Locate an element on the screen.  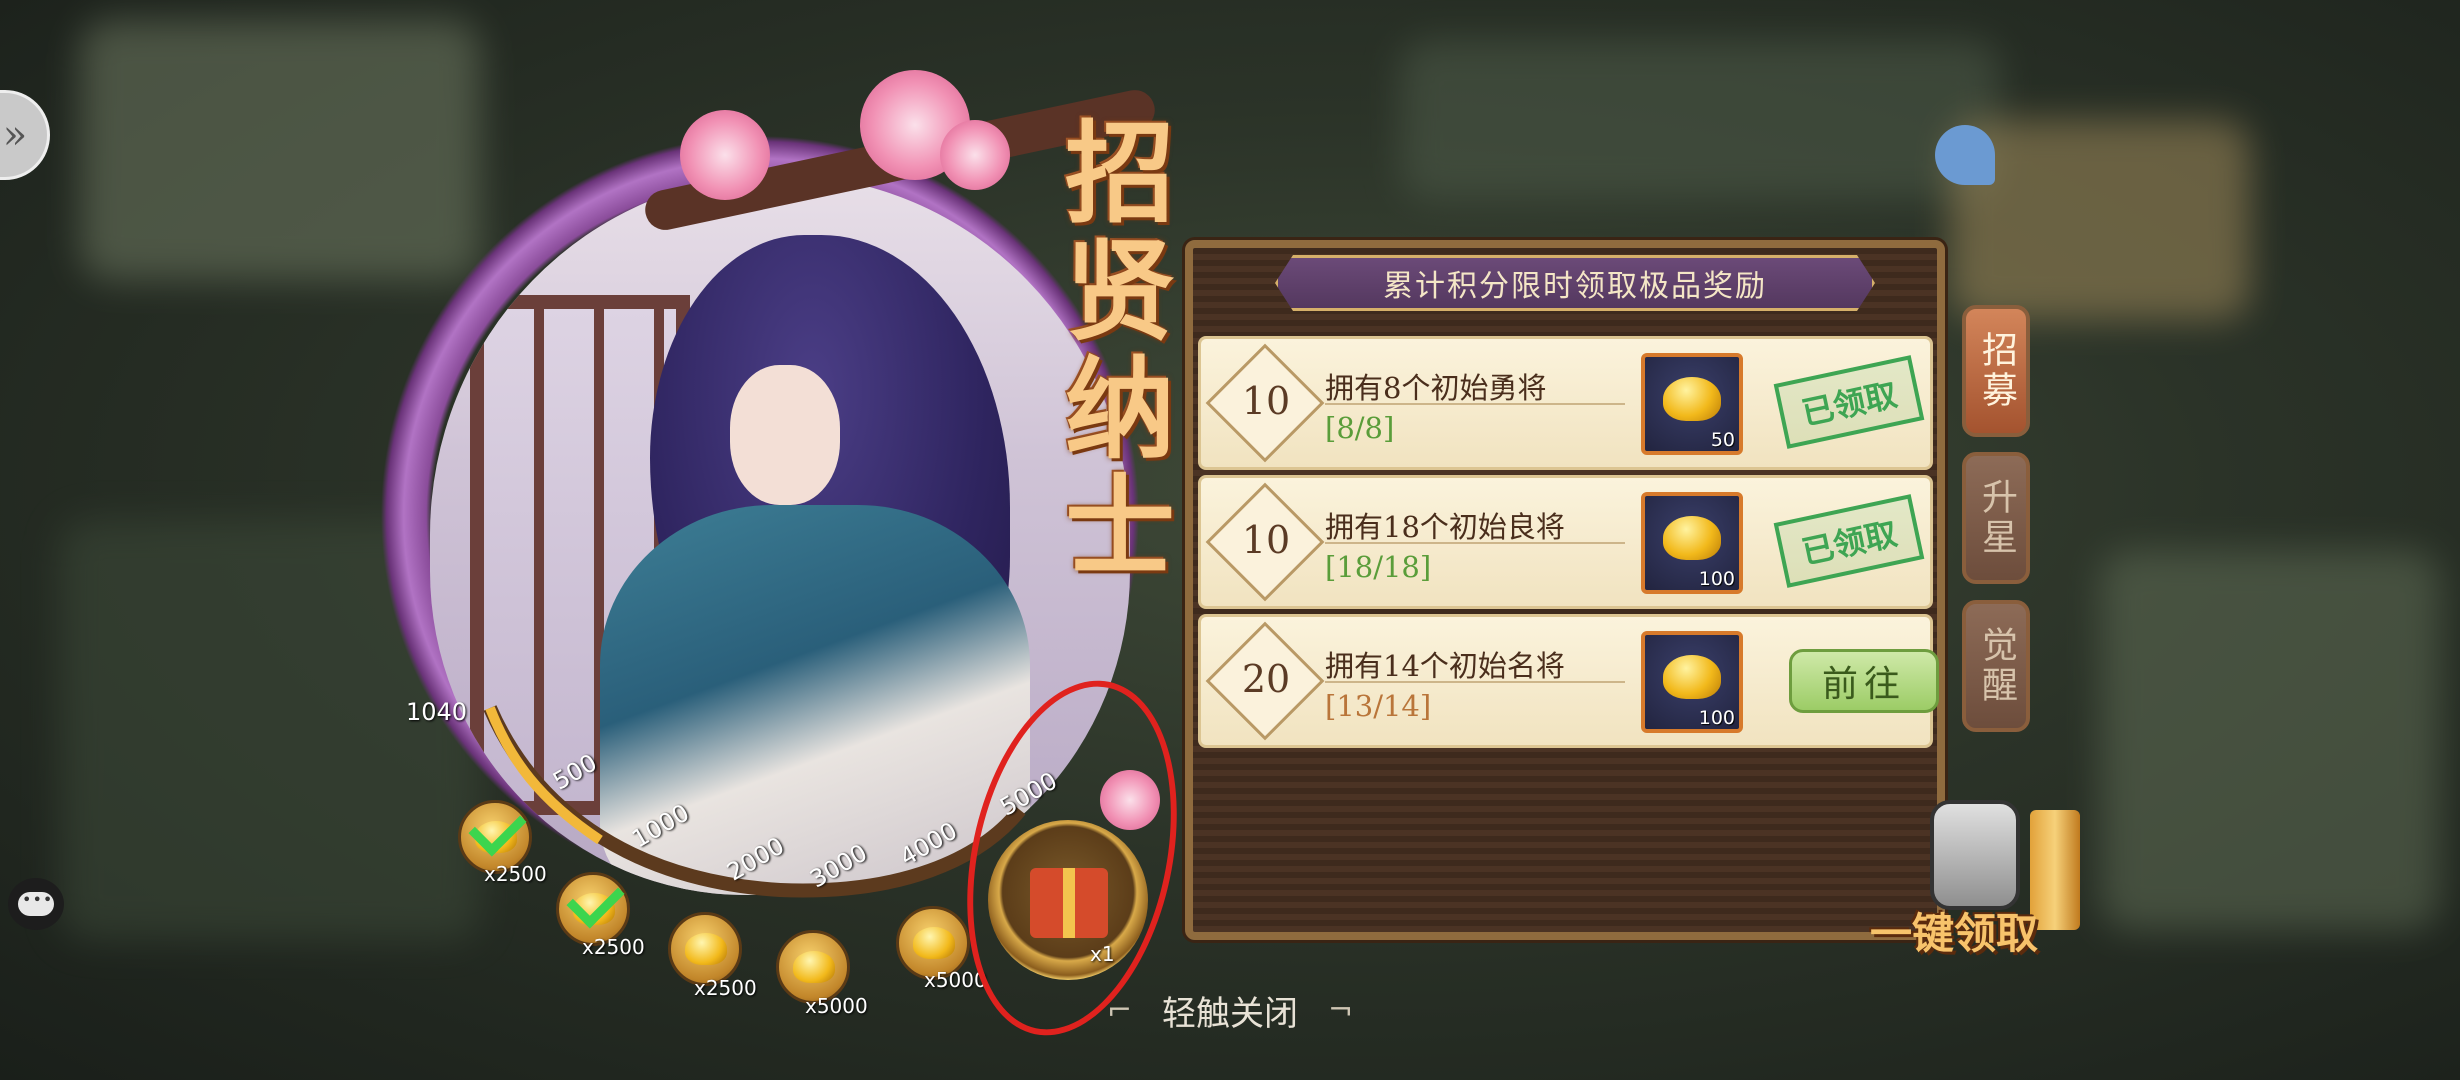
milestone-qty: x5000 is located at coordinates (836, 1006).